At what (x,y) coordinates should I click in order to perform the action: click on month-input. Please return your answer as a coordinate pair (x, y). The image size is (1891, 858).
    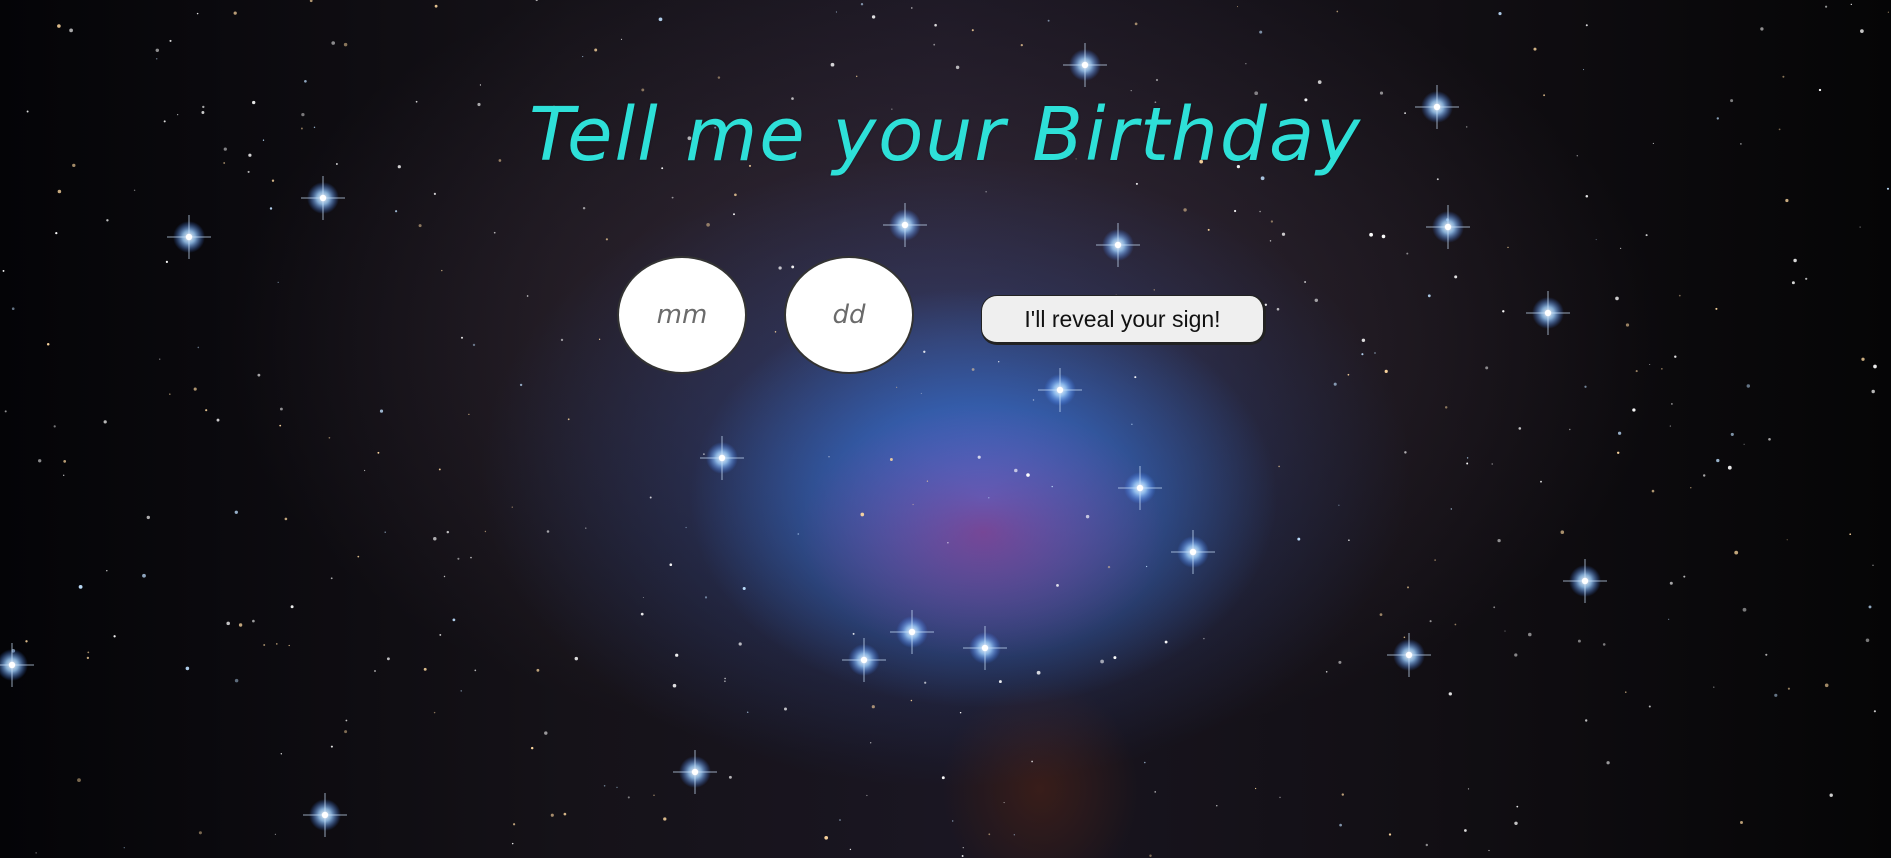
    Looking at the image, I should click on (682, 315).